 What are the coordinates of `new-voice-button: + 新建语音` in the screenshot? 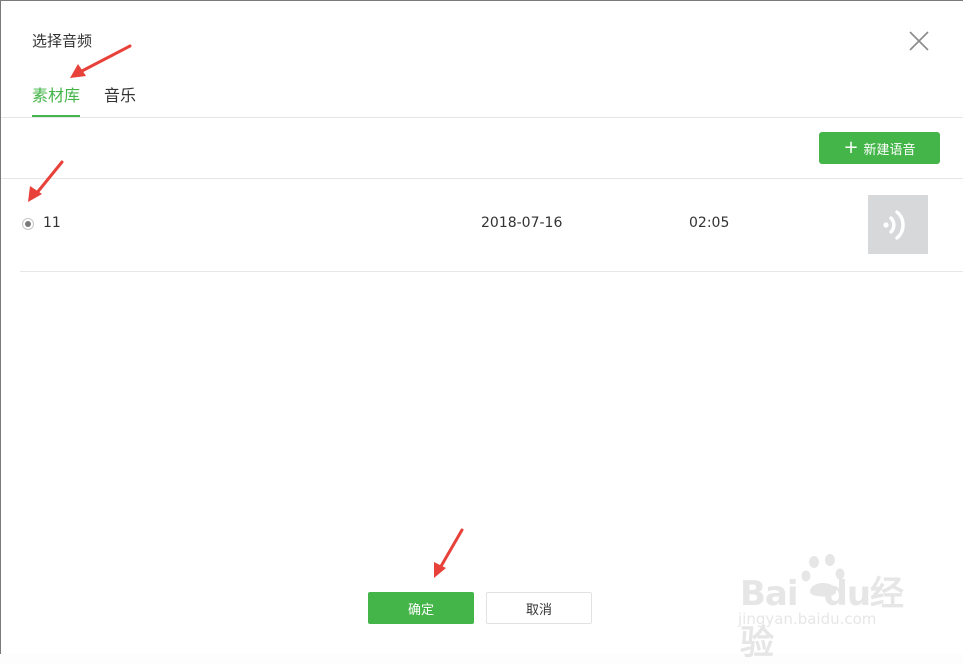 It's located at (879, 148).